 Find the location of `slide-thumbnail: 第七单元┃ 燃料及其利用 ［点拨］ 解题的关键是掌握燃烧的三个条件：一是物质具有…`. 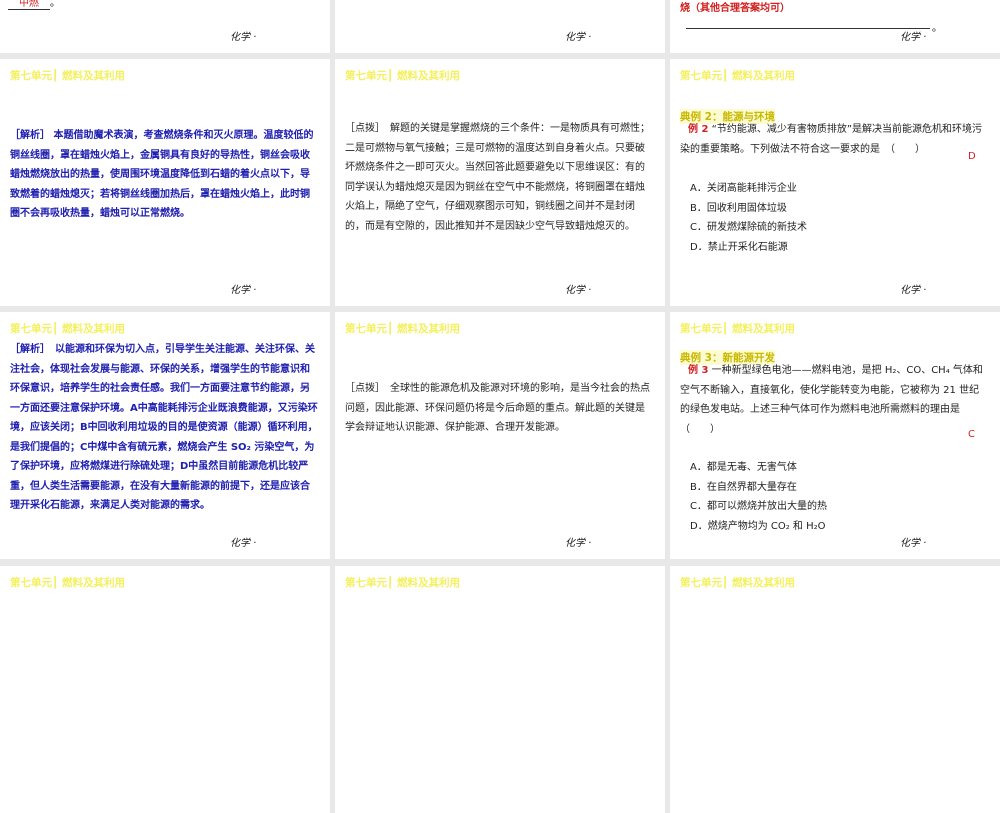

slide-thumbnail: 第七单元┃ 燃料及其利用 ［点拨］ 解题的关键是掌握燃烧的三个条件：一是物质具有… is located at coordinates (500, 182).